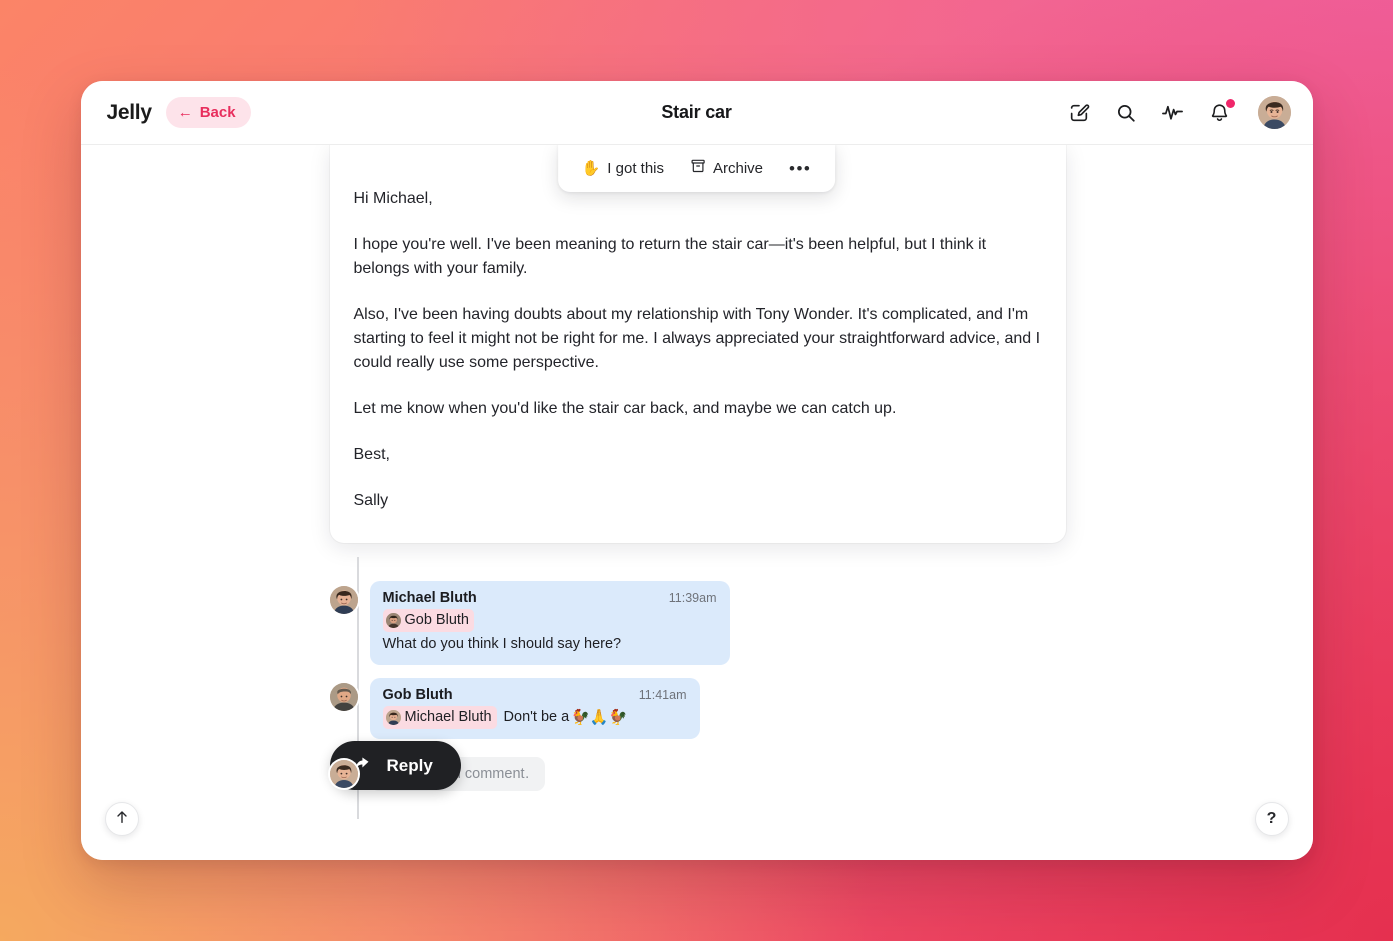 The height and width of the screenshot is (941, 1393). I want to click on comment-text: Michael Bluth Don't be a 🐓🙏🐓, so click(534, 718).